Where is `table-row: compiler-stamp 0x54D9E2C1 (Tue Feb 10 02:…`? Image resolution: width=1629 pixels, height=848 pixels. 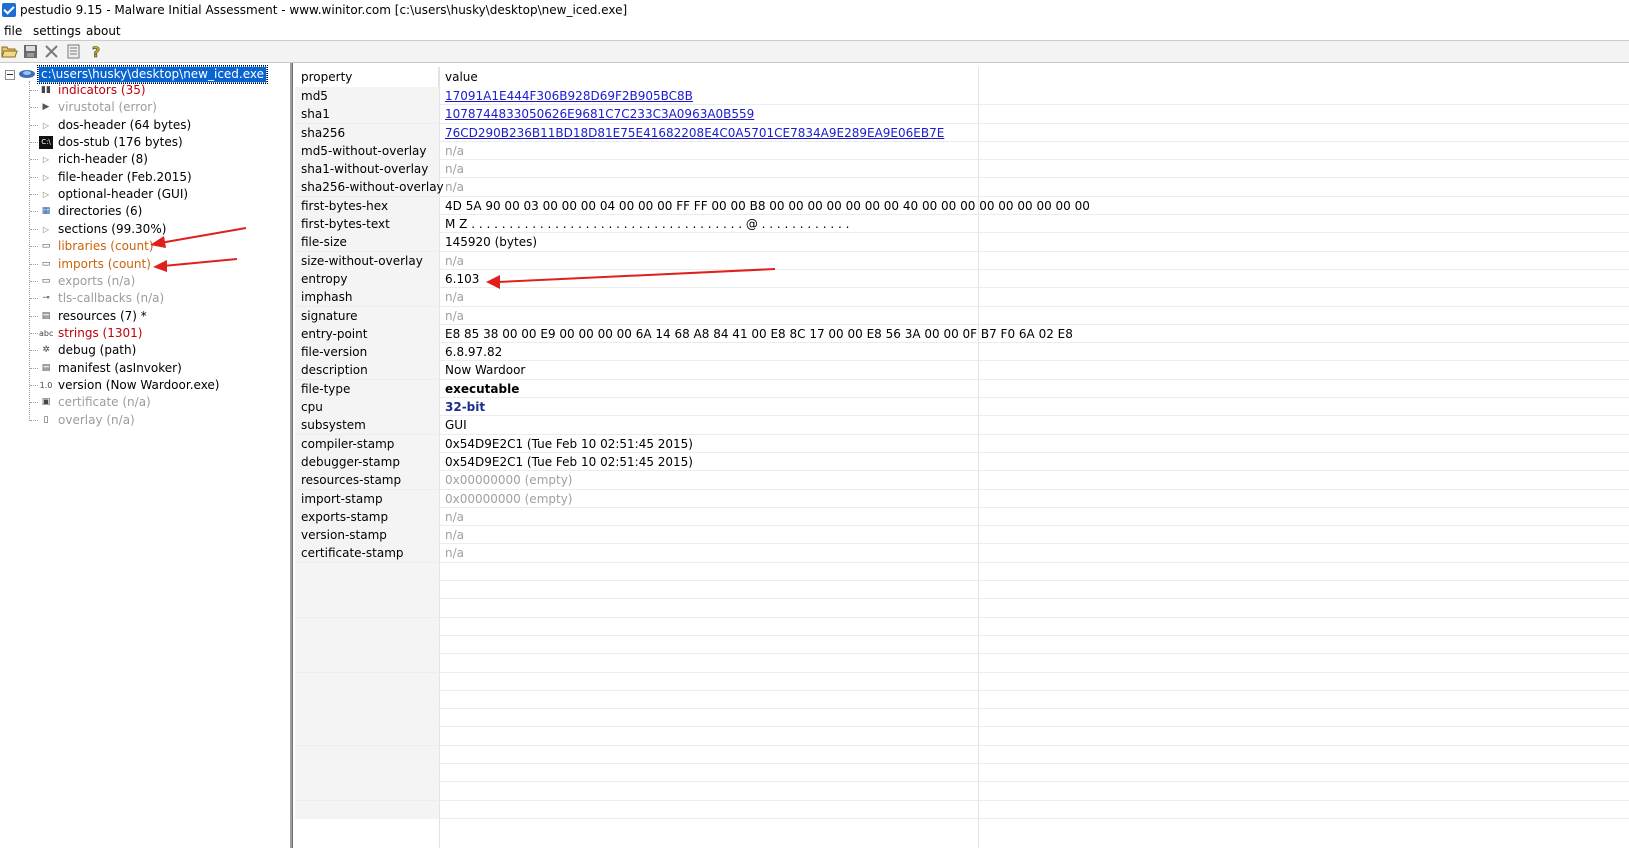
table-row: compiler-stamp 0x54D9E2C1 (Tue Feb 10 02:… is located at coordinates (962, 443).